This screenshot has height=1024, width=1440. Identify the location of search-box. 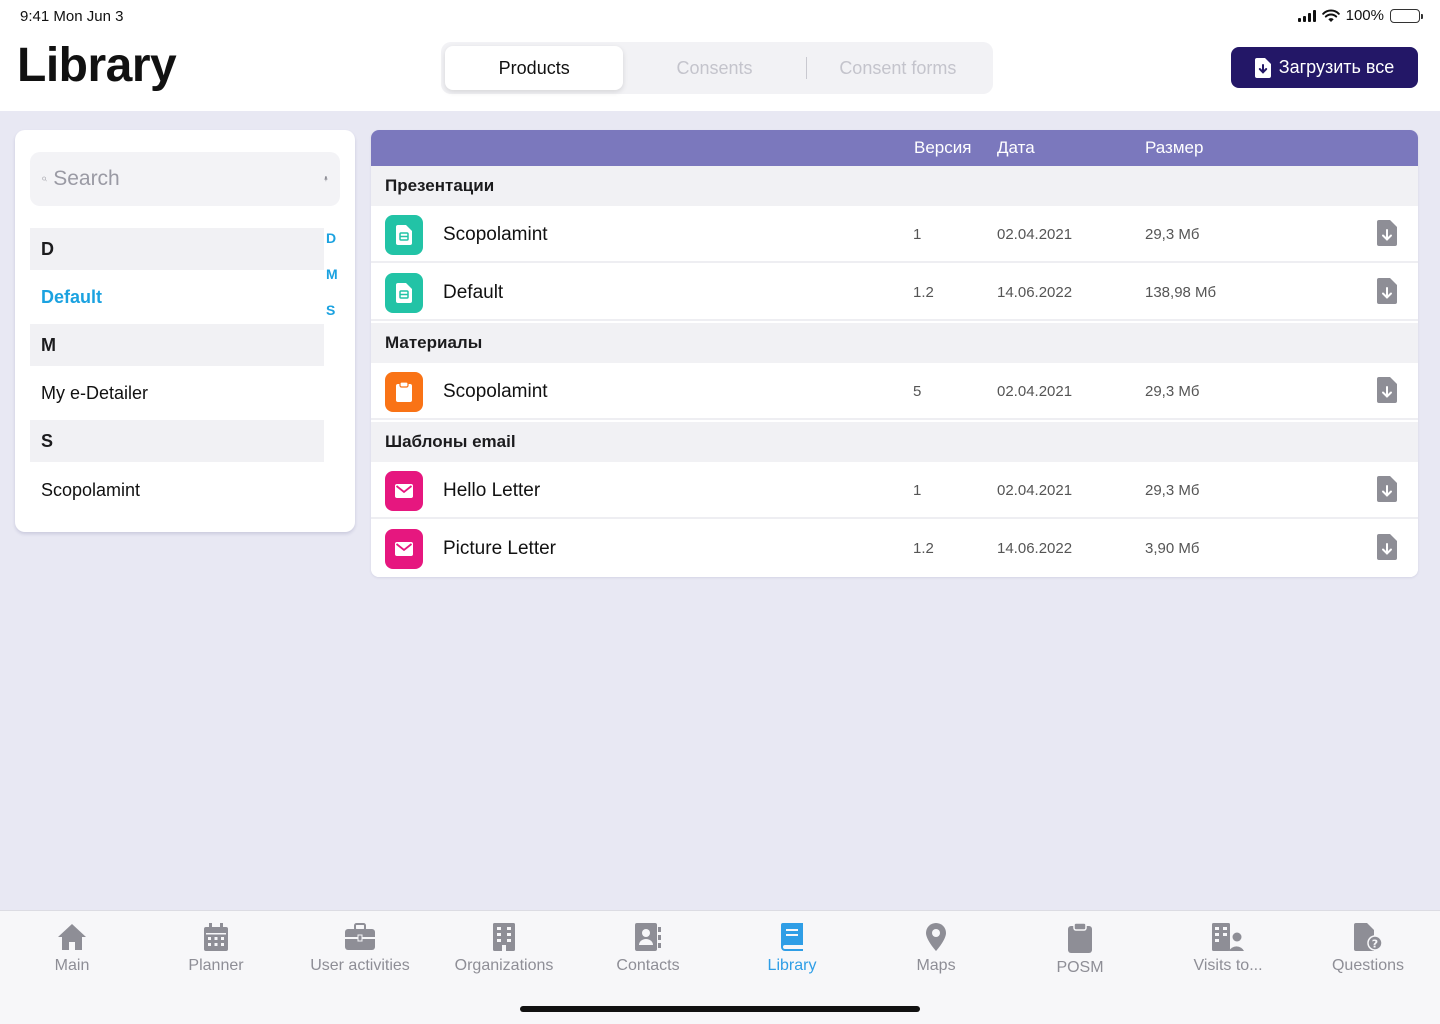
(185, 179).